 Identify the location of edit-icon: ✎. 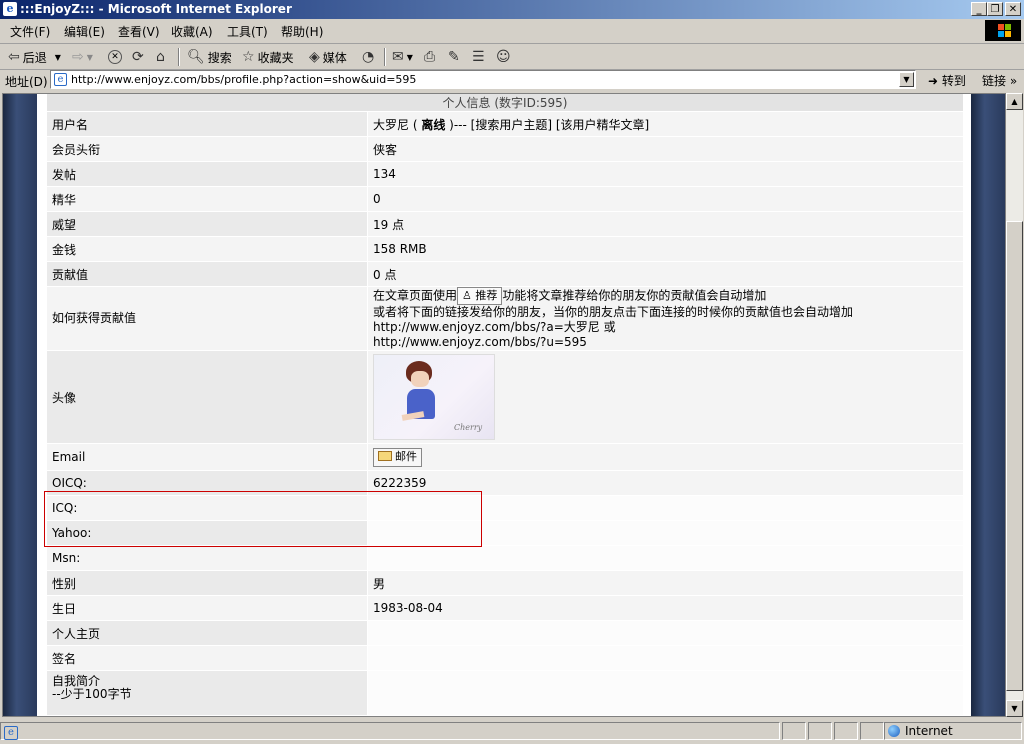
(454, 57).